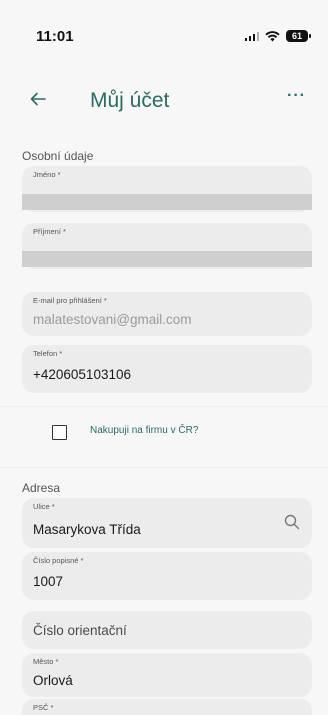 This screenshot has width=328, height=715. Describe the element at coordinates (272, 36) in the screenshot. I see `wifi-icon` at that location.